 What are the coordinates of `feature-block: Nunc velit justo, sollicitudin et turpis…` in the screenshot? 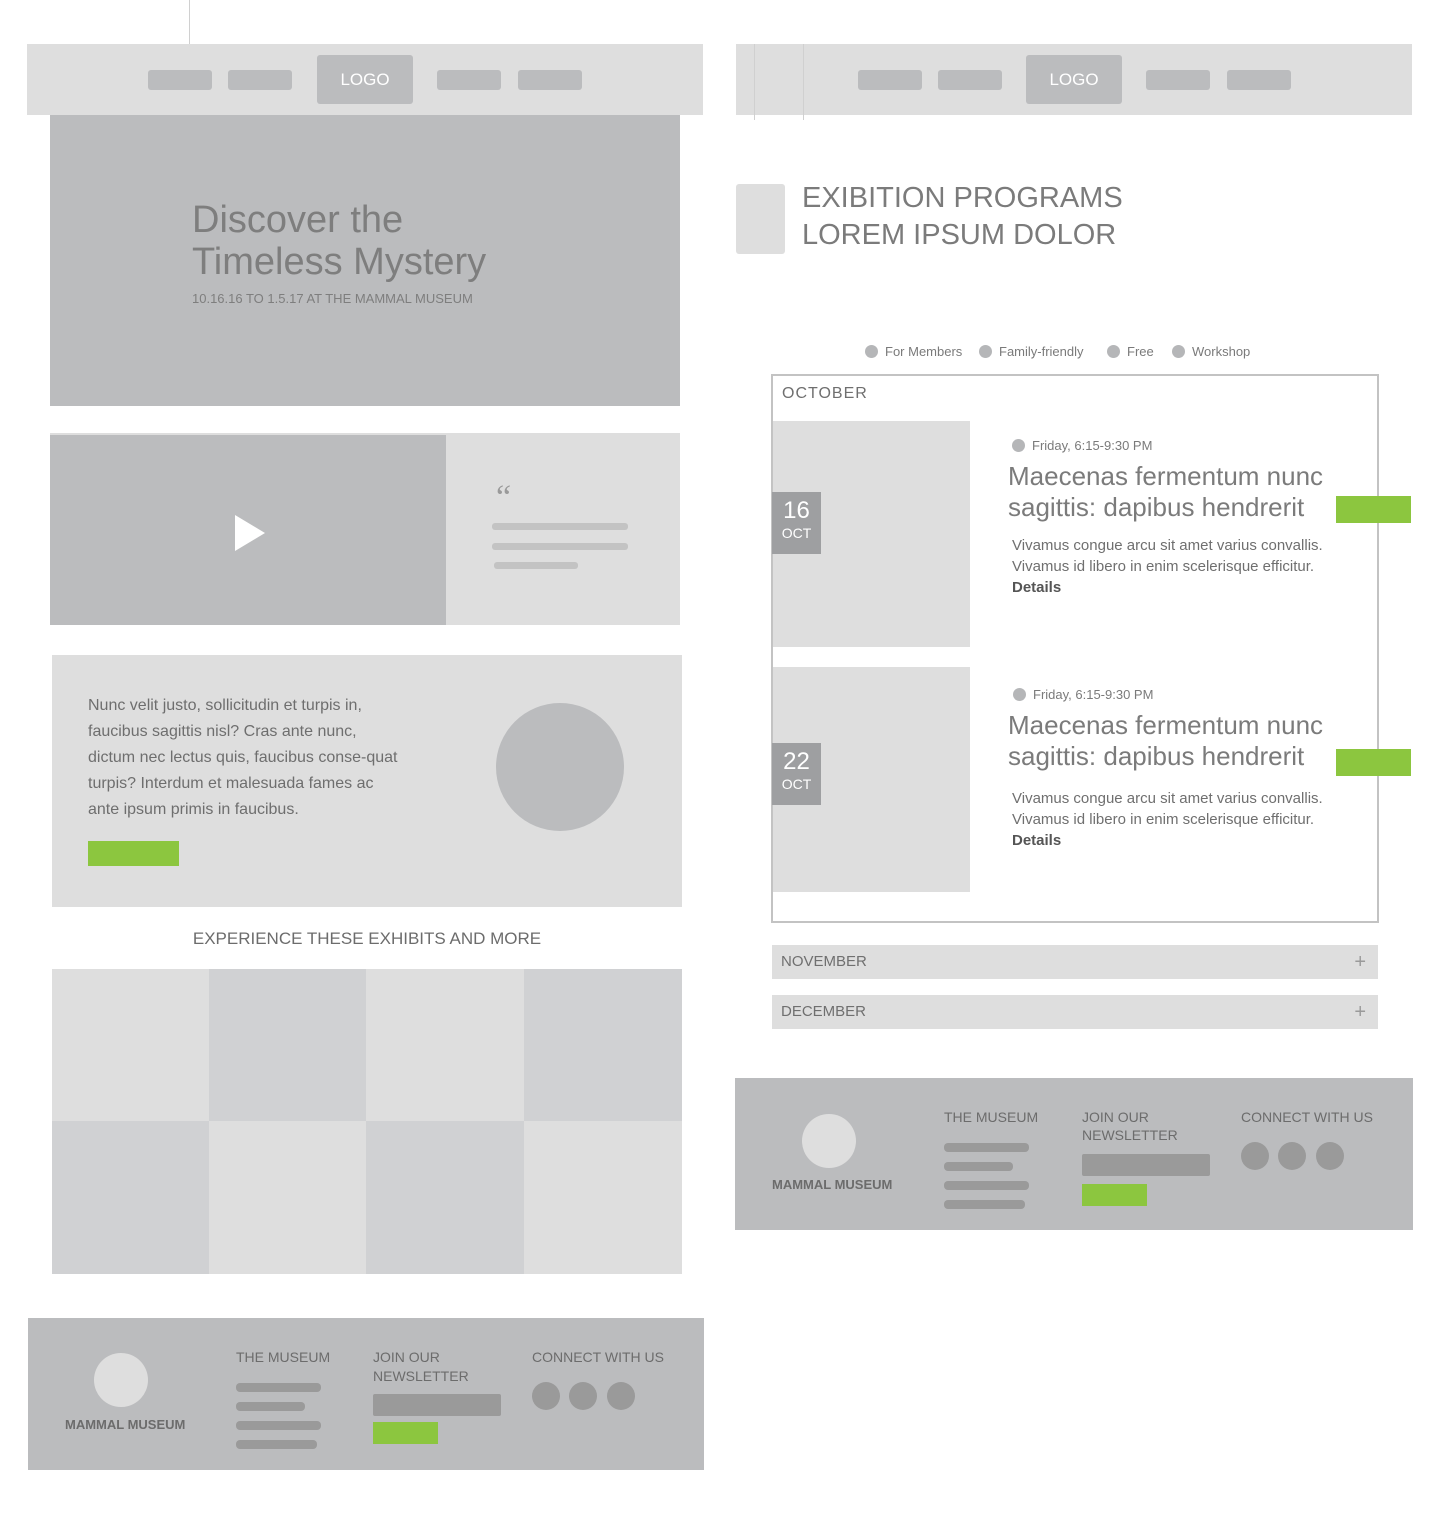 It's located at (367, 781).